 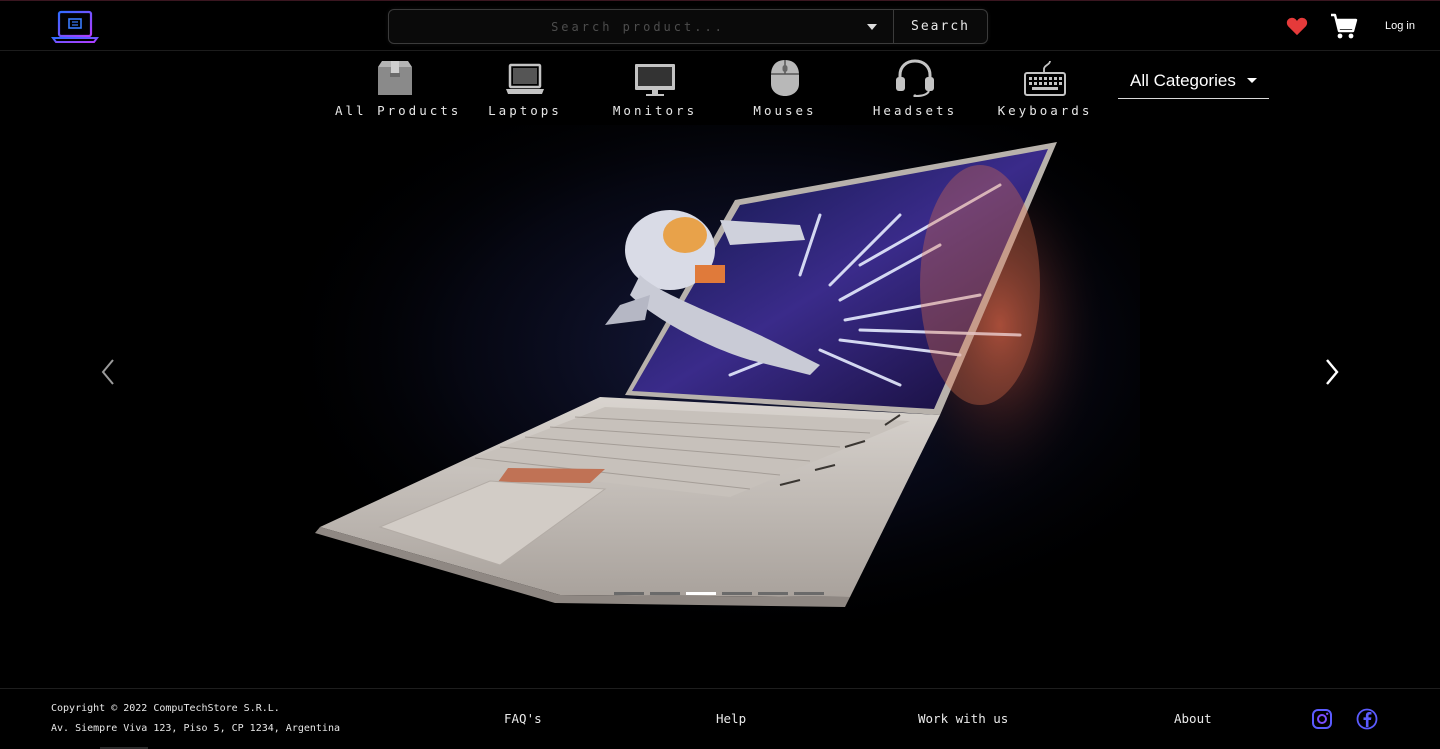 I want to click on search-button: Search, so click(x=940, y=26).